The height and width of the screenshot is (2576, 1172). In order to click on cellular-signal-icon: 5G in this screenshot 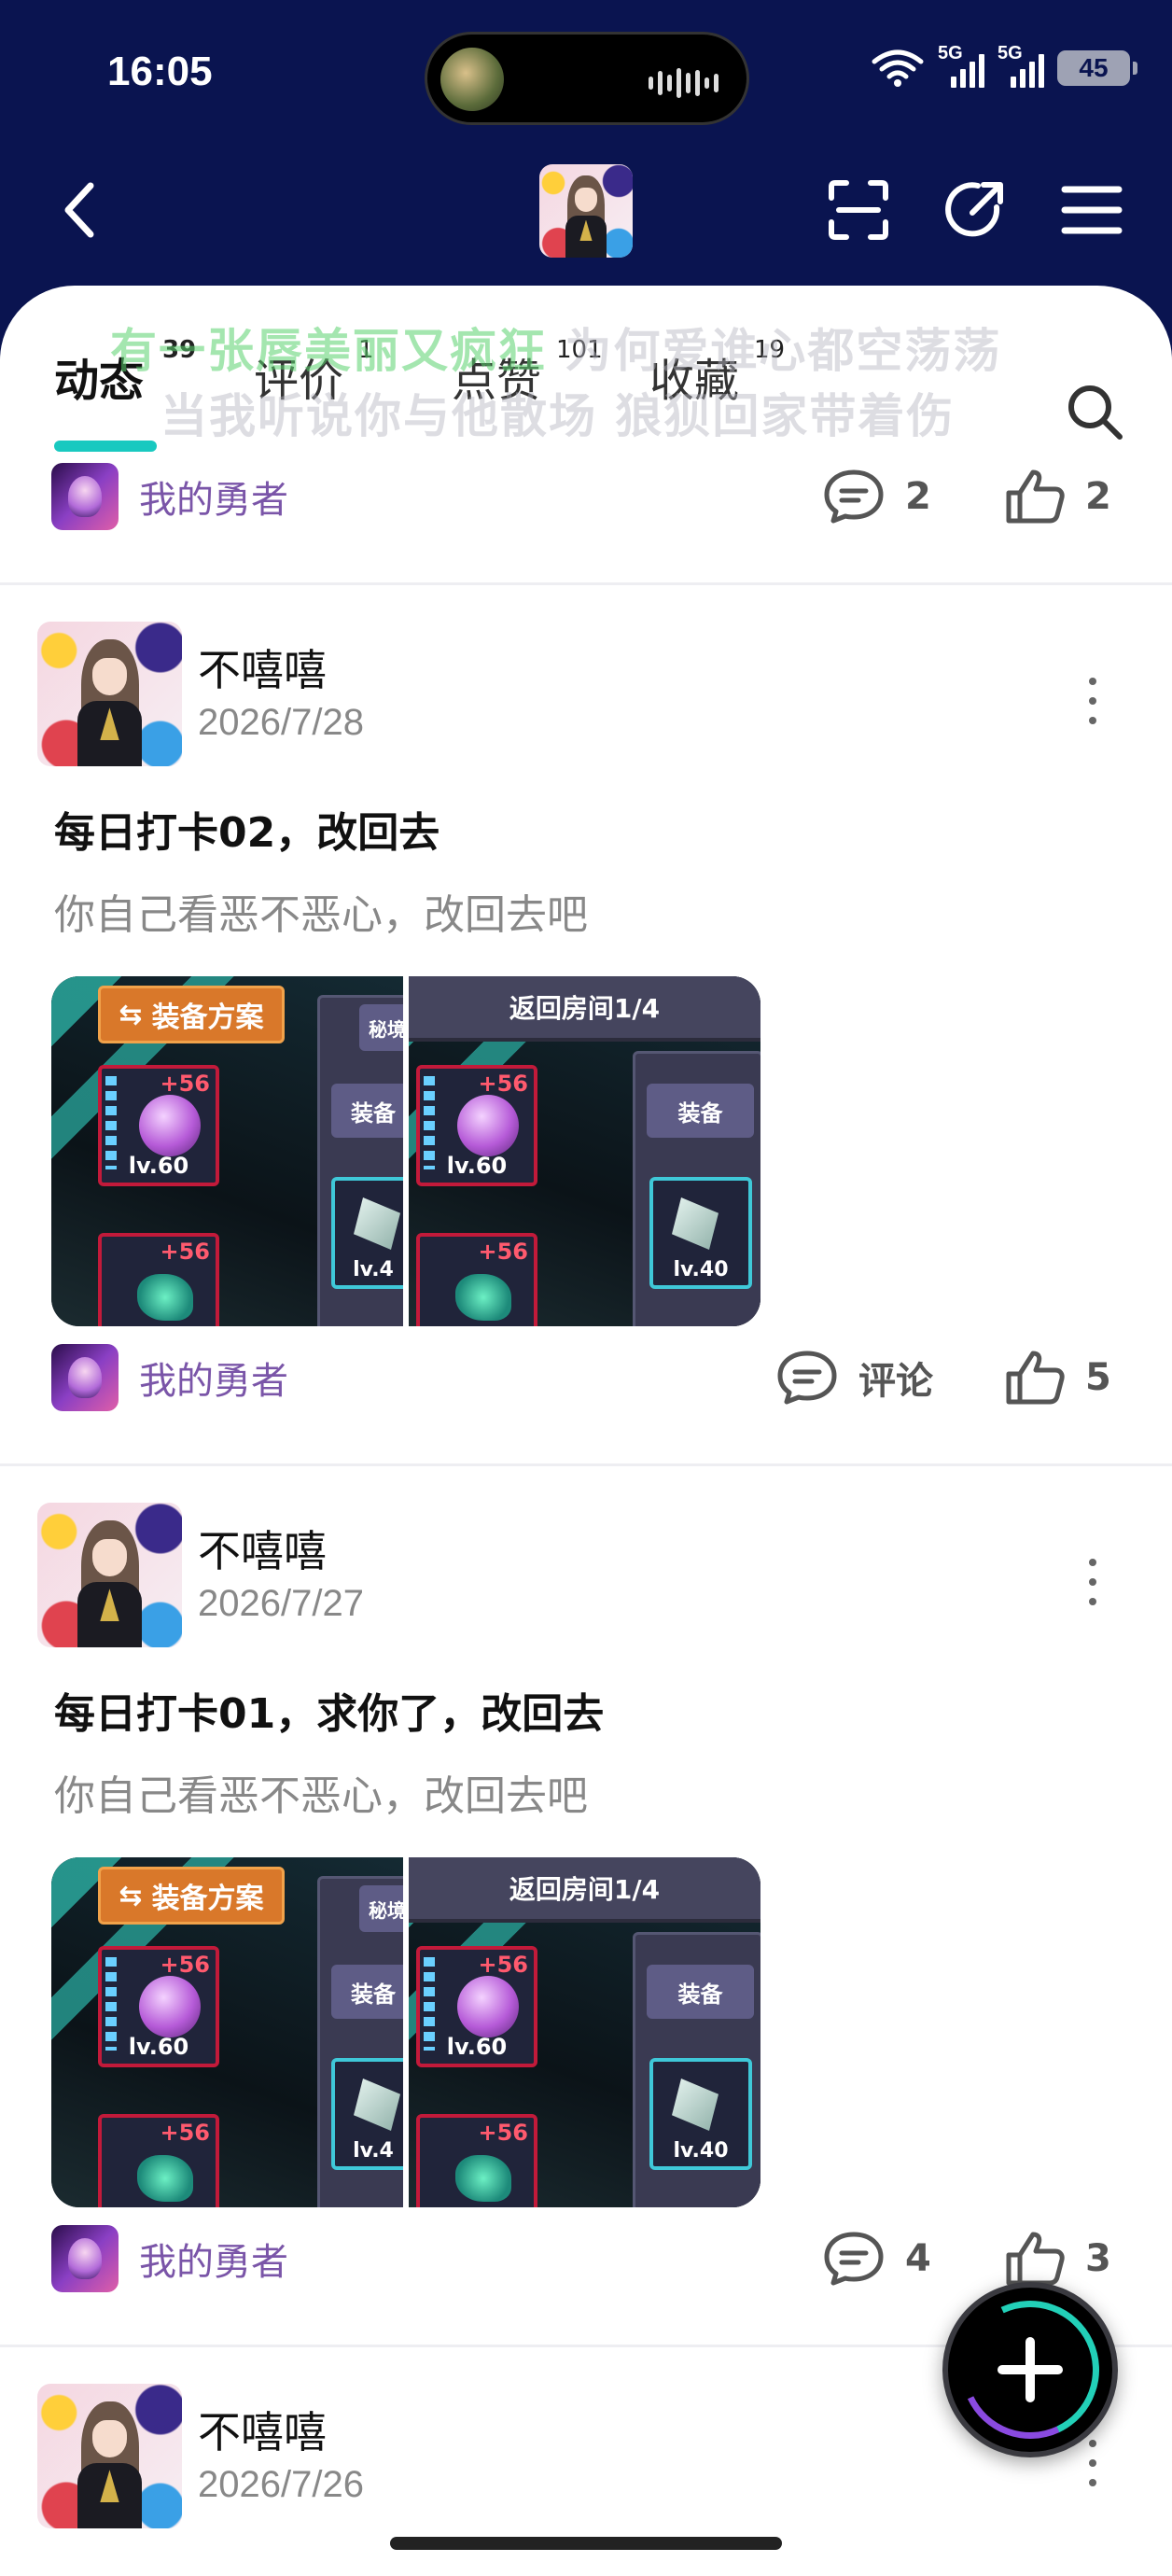, I will do `click(961, 65)`.